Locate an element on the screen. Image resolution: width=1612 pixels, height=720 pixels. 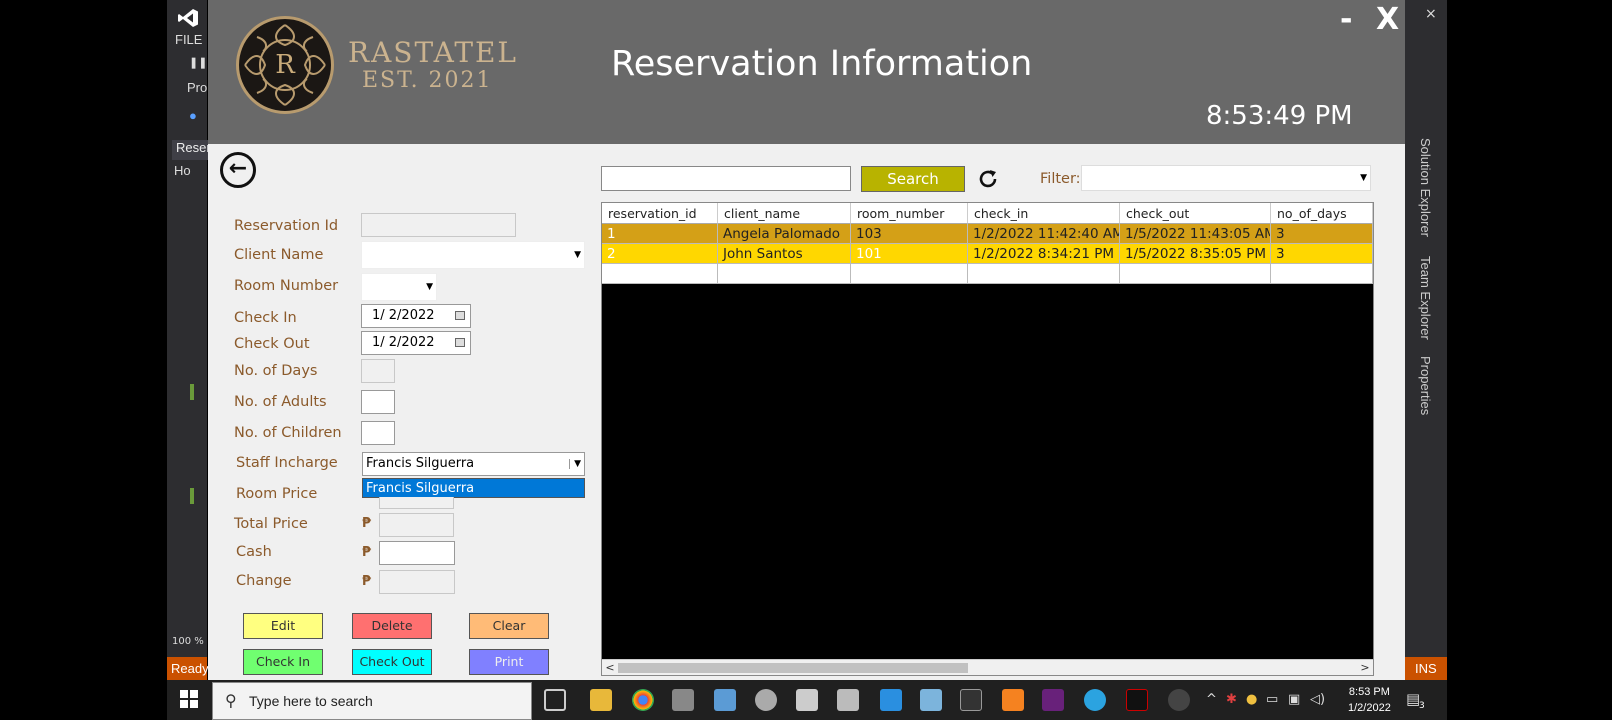
task-view-icon is located at coordinates (555, 700).